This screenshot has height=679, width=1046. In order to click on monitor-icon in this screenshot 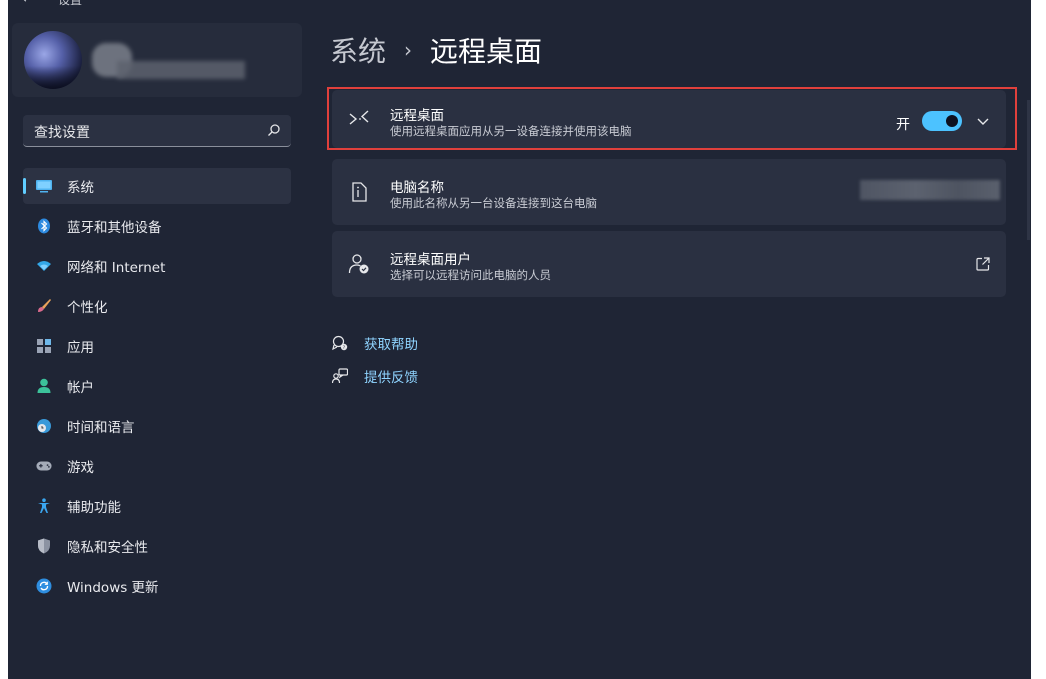, I will do `click(44, 186)`.